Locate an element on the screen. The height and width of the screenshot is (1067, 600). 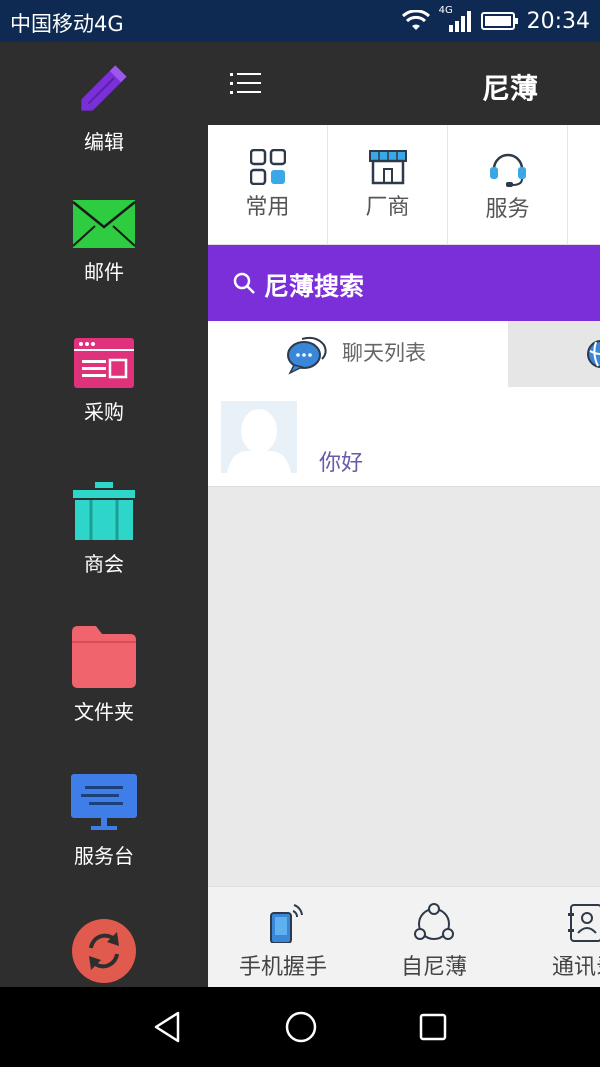
sidebar-item-label: 编辑 is located at coordinates (104, 142).